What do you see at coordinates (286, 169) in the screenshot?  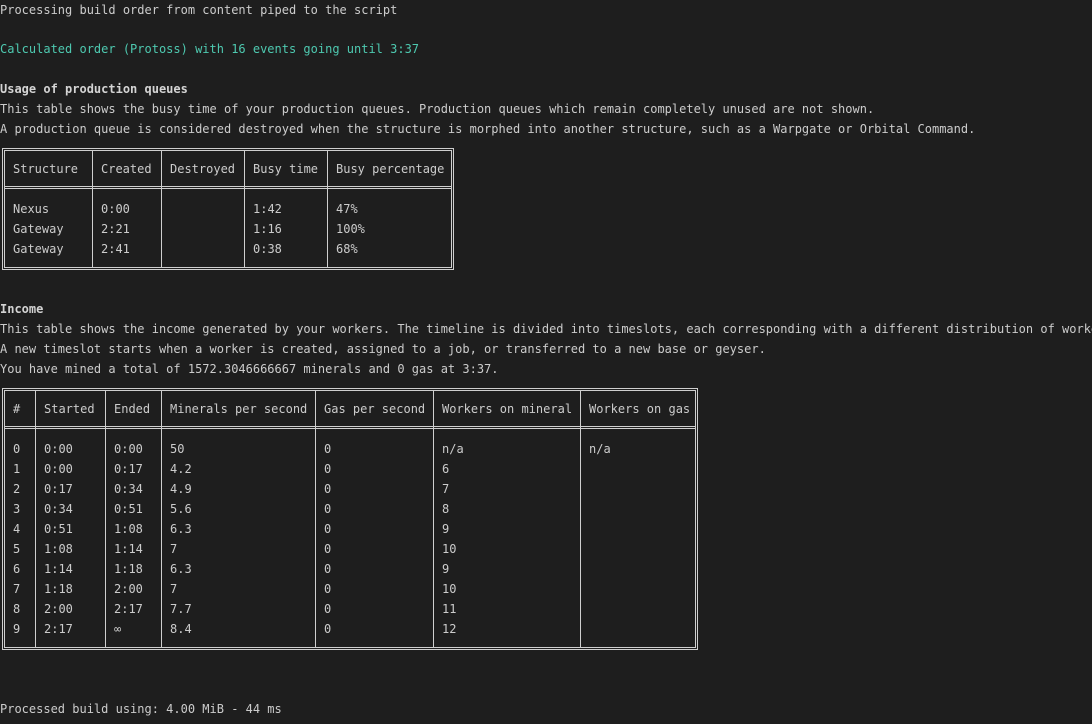 I see `queues-column-header: Busy time` at bounding box center [286, 169].